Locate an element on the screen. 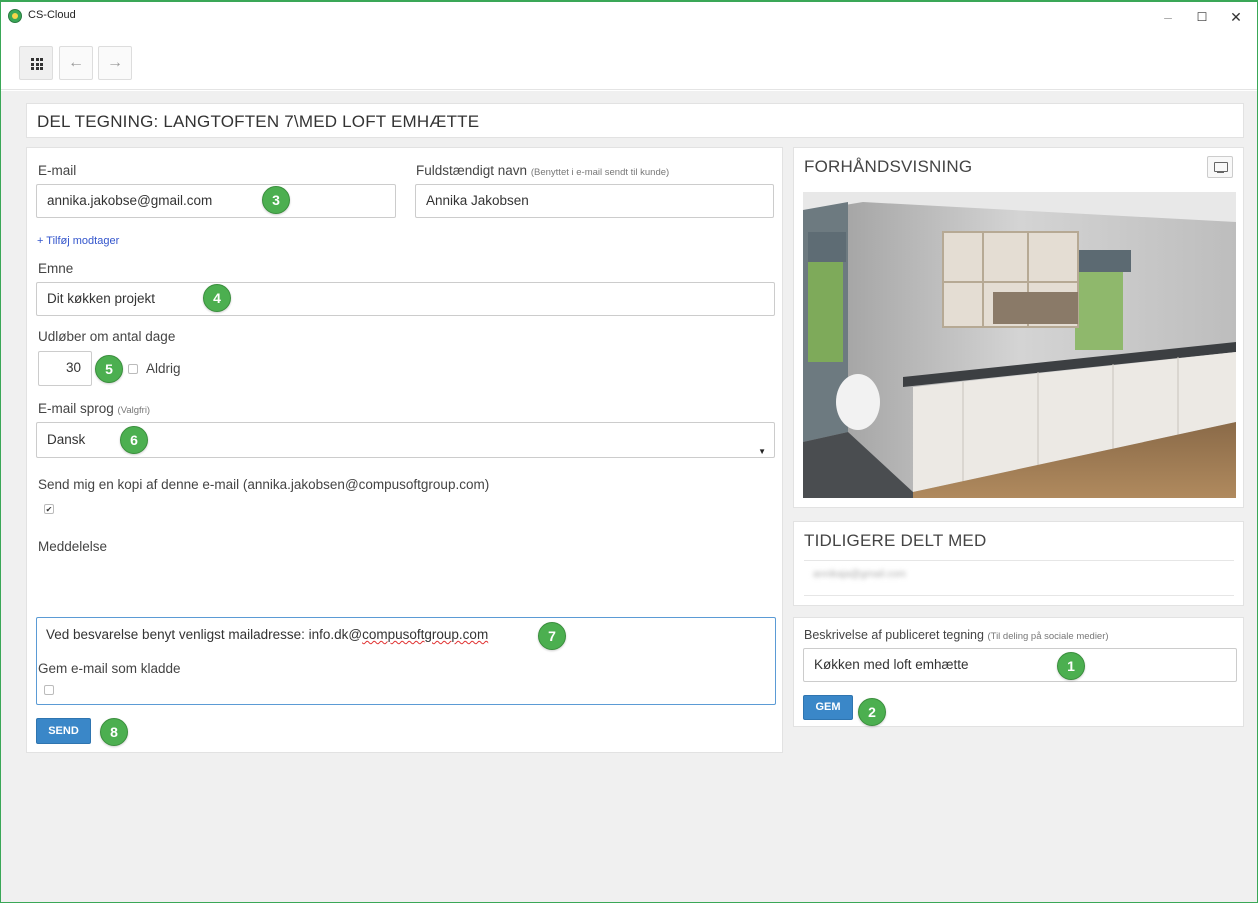 This screenshot has width=1258, height=903. back-button: ← is located at coordinates (76, 63).